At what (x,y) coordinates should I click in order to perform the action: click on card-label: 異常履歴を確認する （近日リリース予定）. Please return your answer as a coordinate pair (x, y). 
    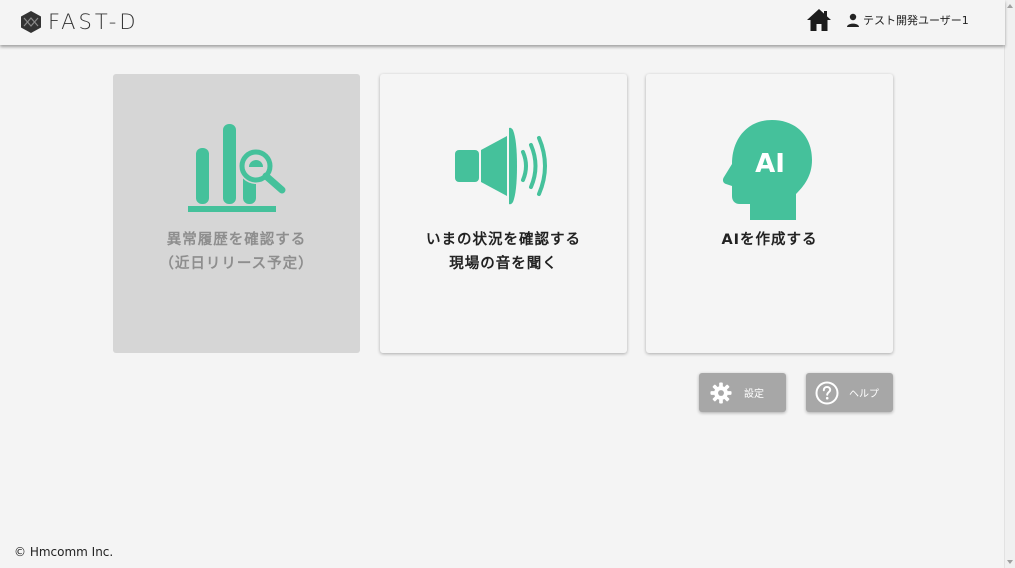
    Looking at the image, I should click on (236, 252).